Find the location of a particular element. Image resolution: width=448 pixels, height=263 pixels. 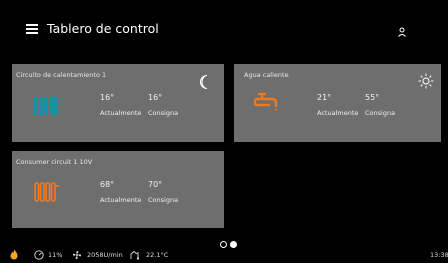

page-title: Tablero de control is located at coordinates (103, 28).